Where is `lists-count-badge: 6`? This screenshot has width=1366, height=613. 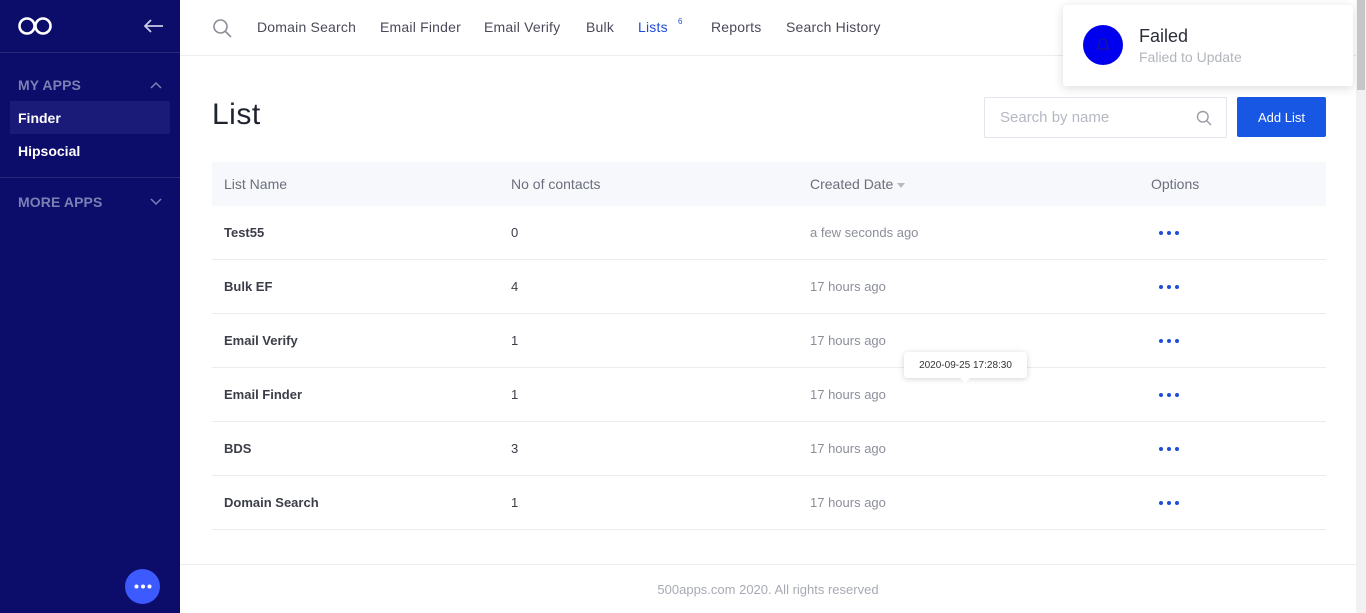 lists-count-badge: 6 is located at coordinates (680, 21).